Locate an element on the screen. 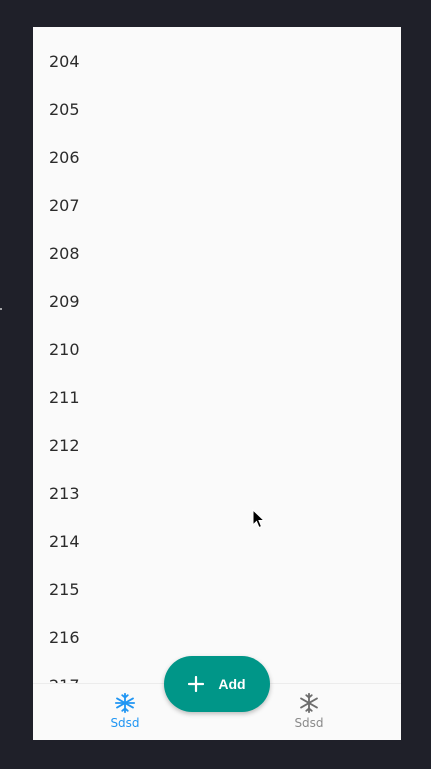 The height and width of the screenshot is (769, 431). add-button-label: Add is located at coordinates (232, 684).